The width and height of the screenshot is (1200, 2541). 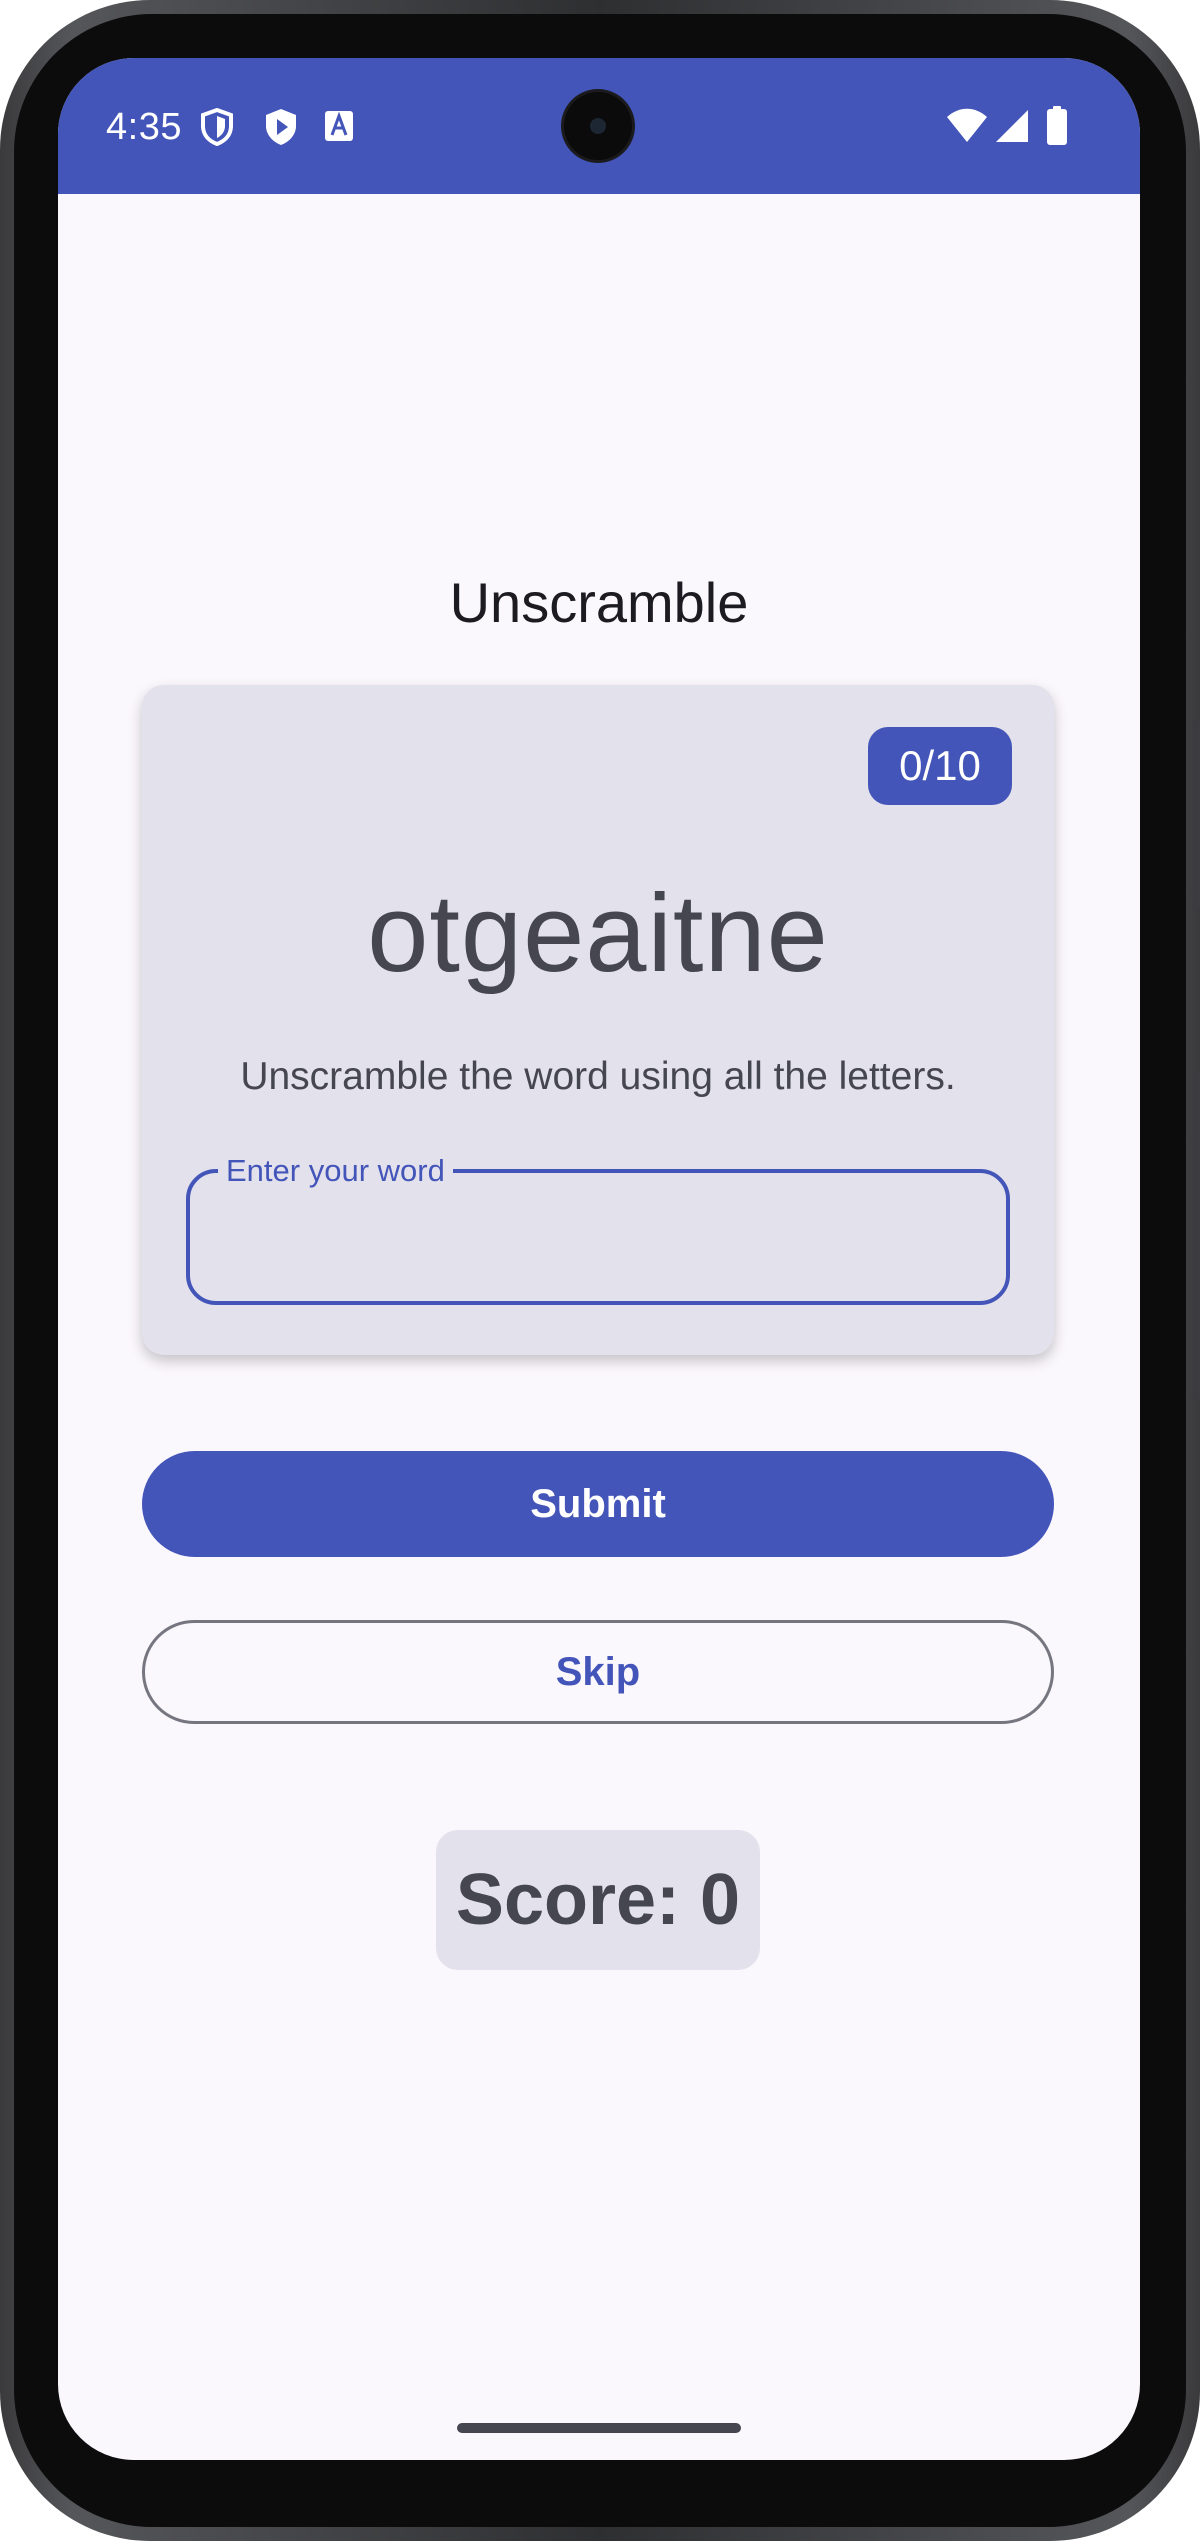 What do you see at coordinates (598, 933) in the screenshot?
I see `scrambled-word: otgeaitne` at bounding box center [598, 933].